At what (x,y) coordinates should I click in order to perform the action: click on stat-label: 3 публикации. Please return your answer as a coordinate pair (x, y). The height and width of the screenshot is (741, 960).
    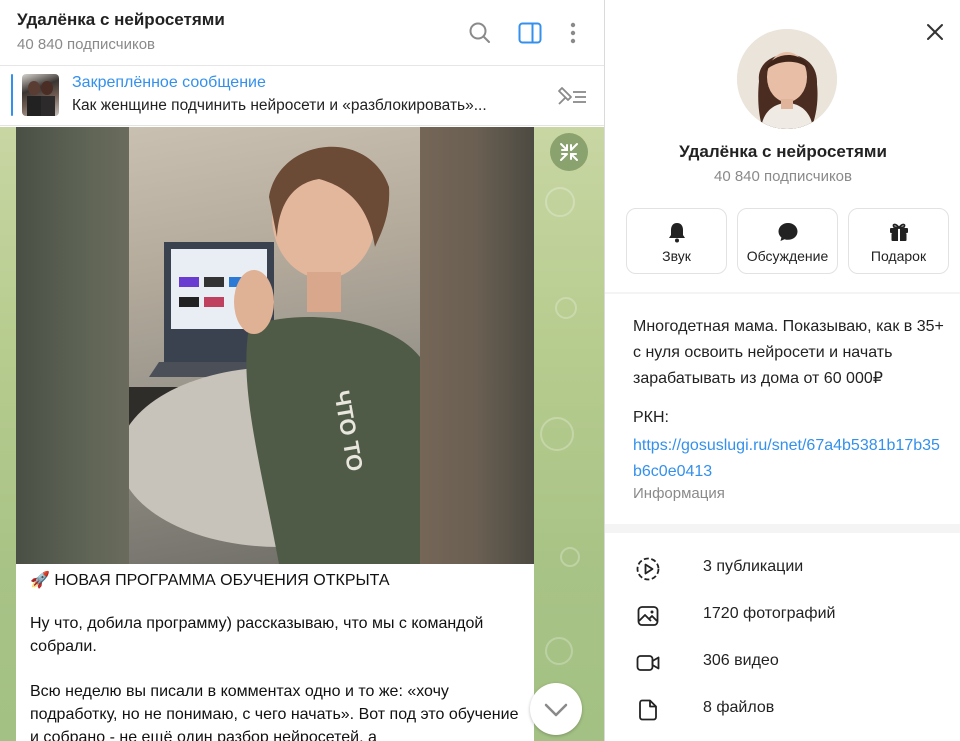
    Looking at the image, I should click on (753, 566).